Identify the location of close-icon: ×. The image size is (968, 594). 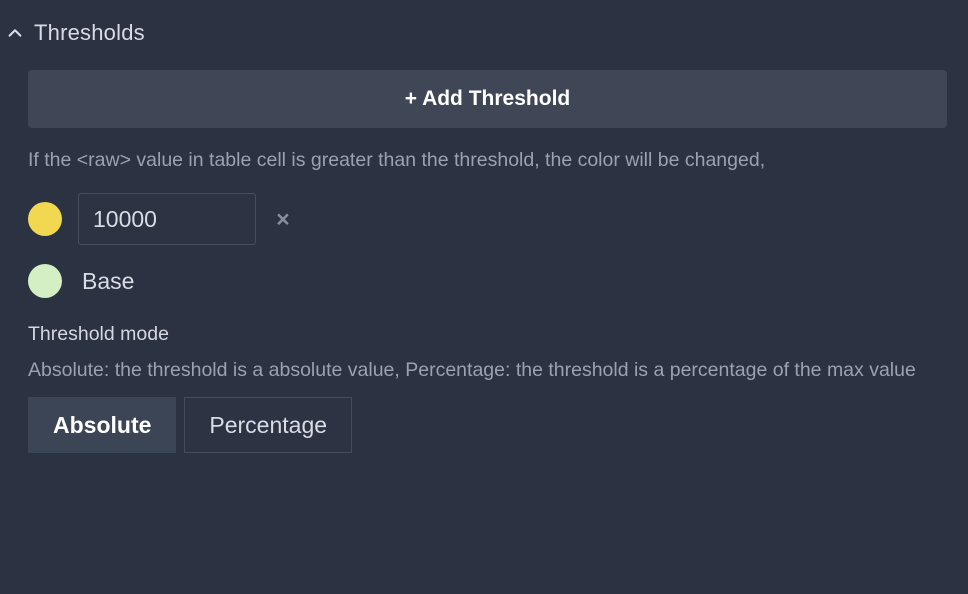
(283, 219).